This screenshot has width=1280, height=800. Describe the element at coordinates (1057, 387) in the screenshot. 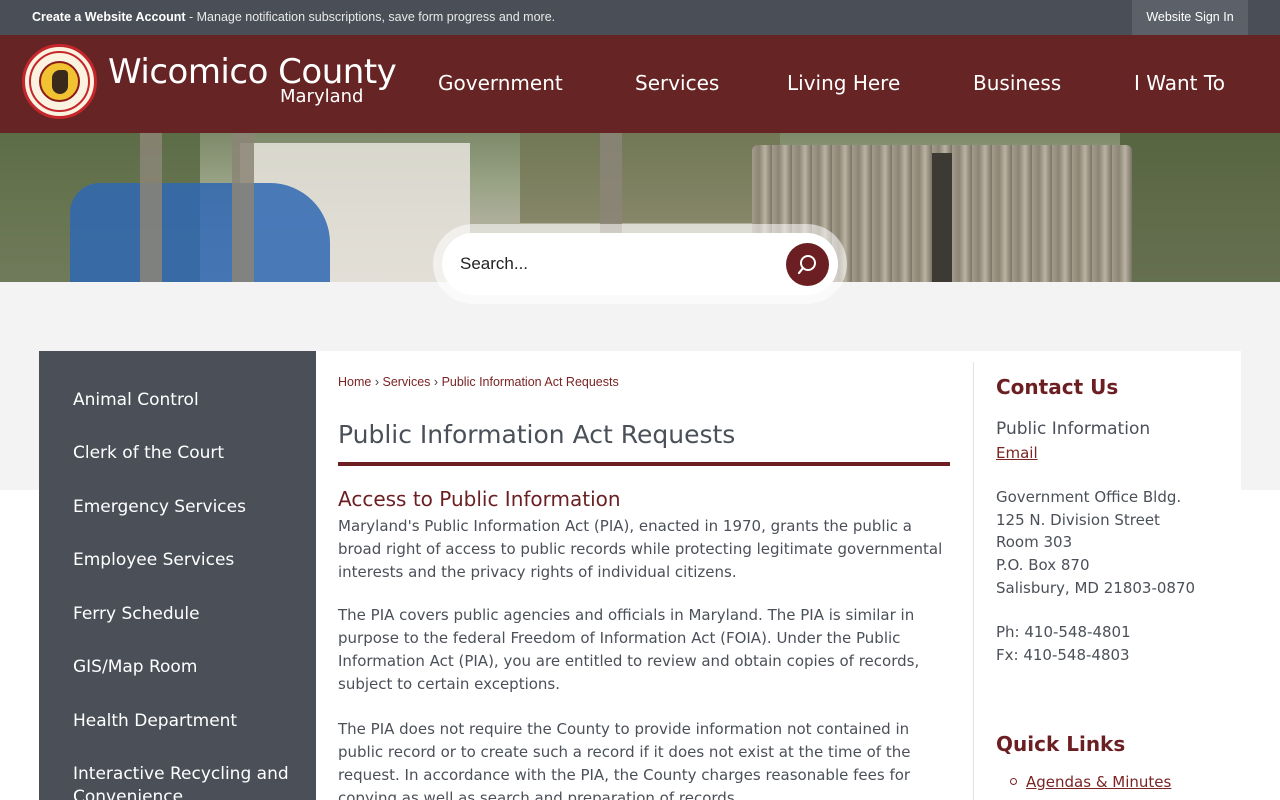

I see `contact-us-heading: Contact Us` at that location.